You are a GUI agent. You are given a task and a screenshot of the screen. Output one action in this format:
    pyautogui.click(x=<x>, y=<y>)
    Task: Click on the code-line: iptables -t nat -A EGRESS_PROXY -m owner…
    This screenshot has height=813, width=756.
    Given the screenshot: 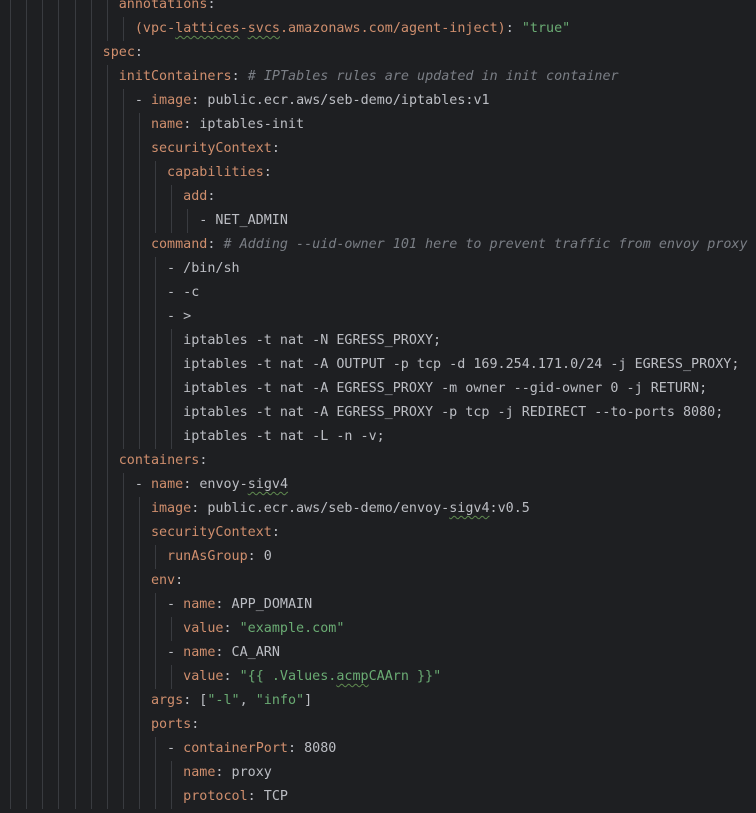 What is the action you would take?
    pyautogui.click(x=445, y=389)
    